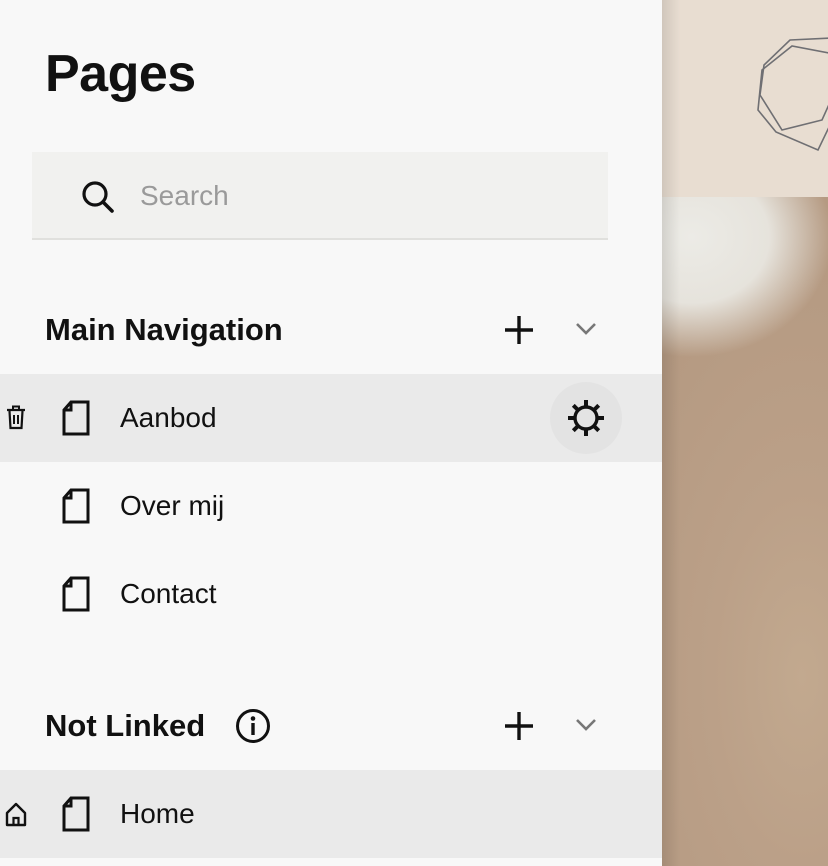 This screenshot has height=866, width=828. Describe the element at coordinates (164, 329) in the screenshot. I see `section-title: Main Navigation` at that location.